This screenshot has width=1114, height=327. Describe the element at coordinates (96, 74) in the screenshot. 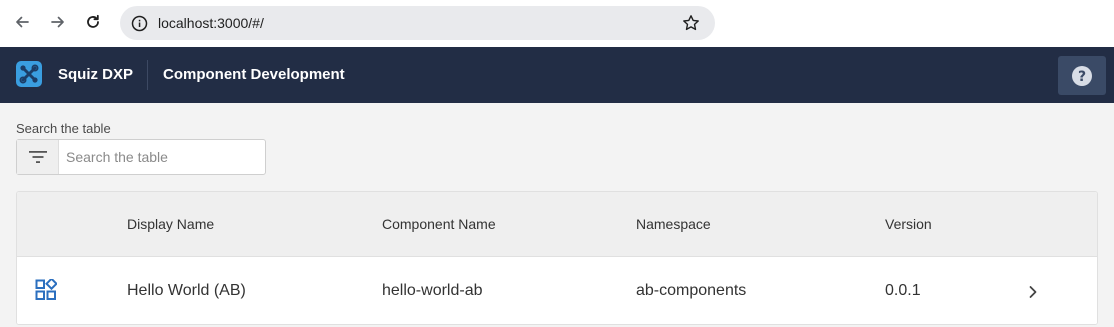

I see `brand-name: Squiz DXP` at that location.